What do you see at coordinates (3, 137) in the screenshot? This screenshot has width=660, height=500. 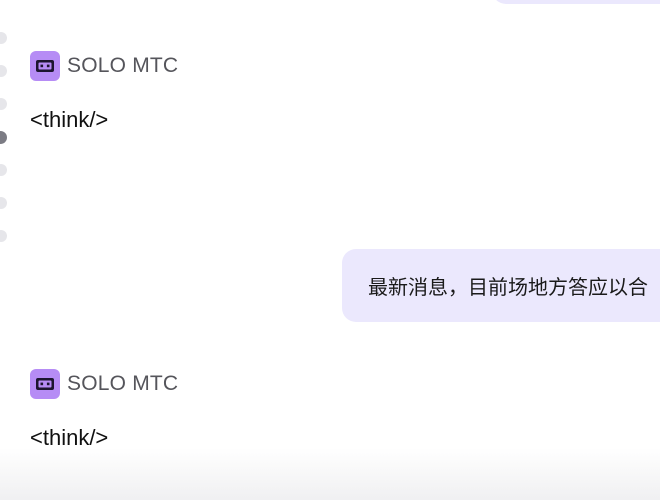 I see `timeline-dot-active` at bounding box center [3, 137].